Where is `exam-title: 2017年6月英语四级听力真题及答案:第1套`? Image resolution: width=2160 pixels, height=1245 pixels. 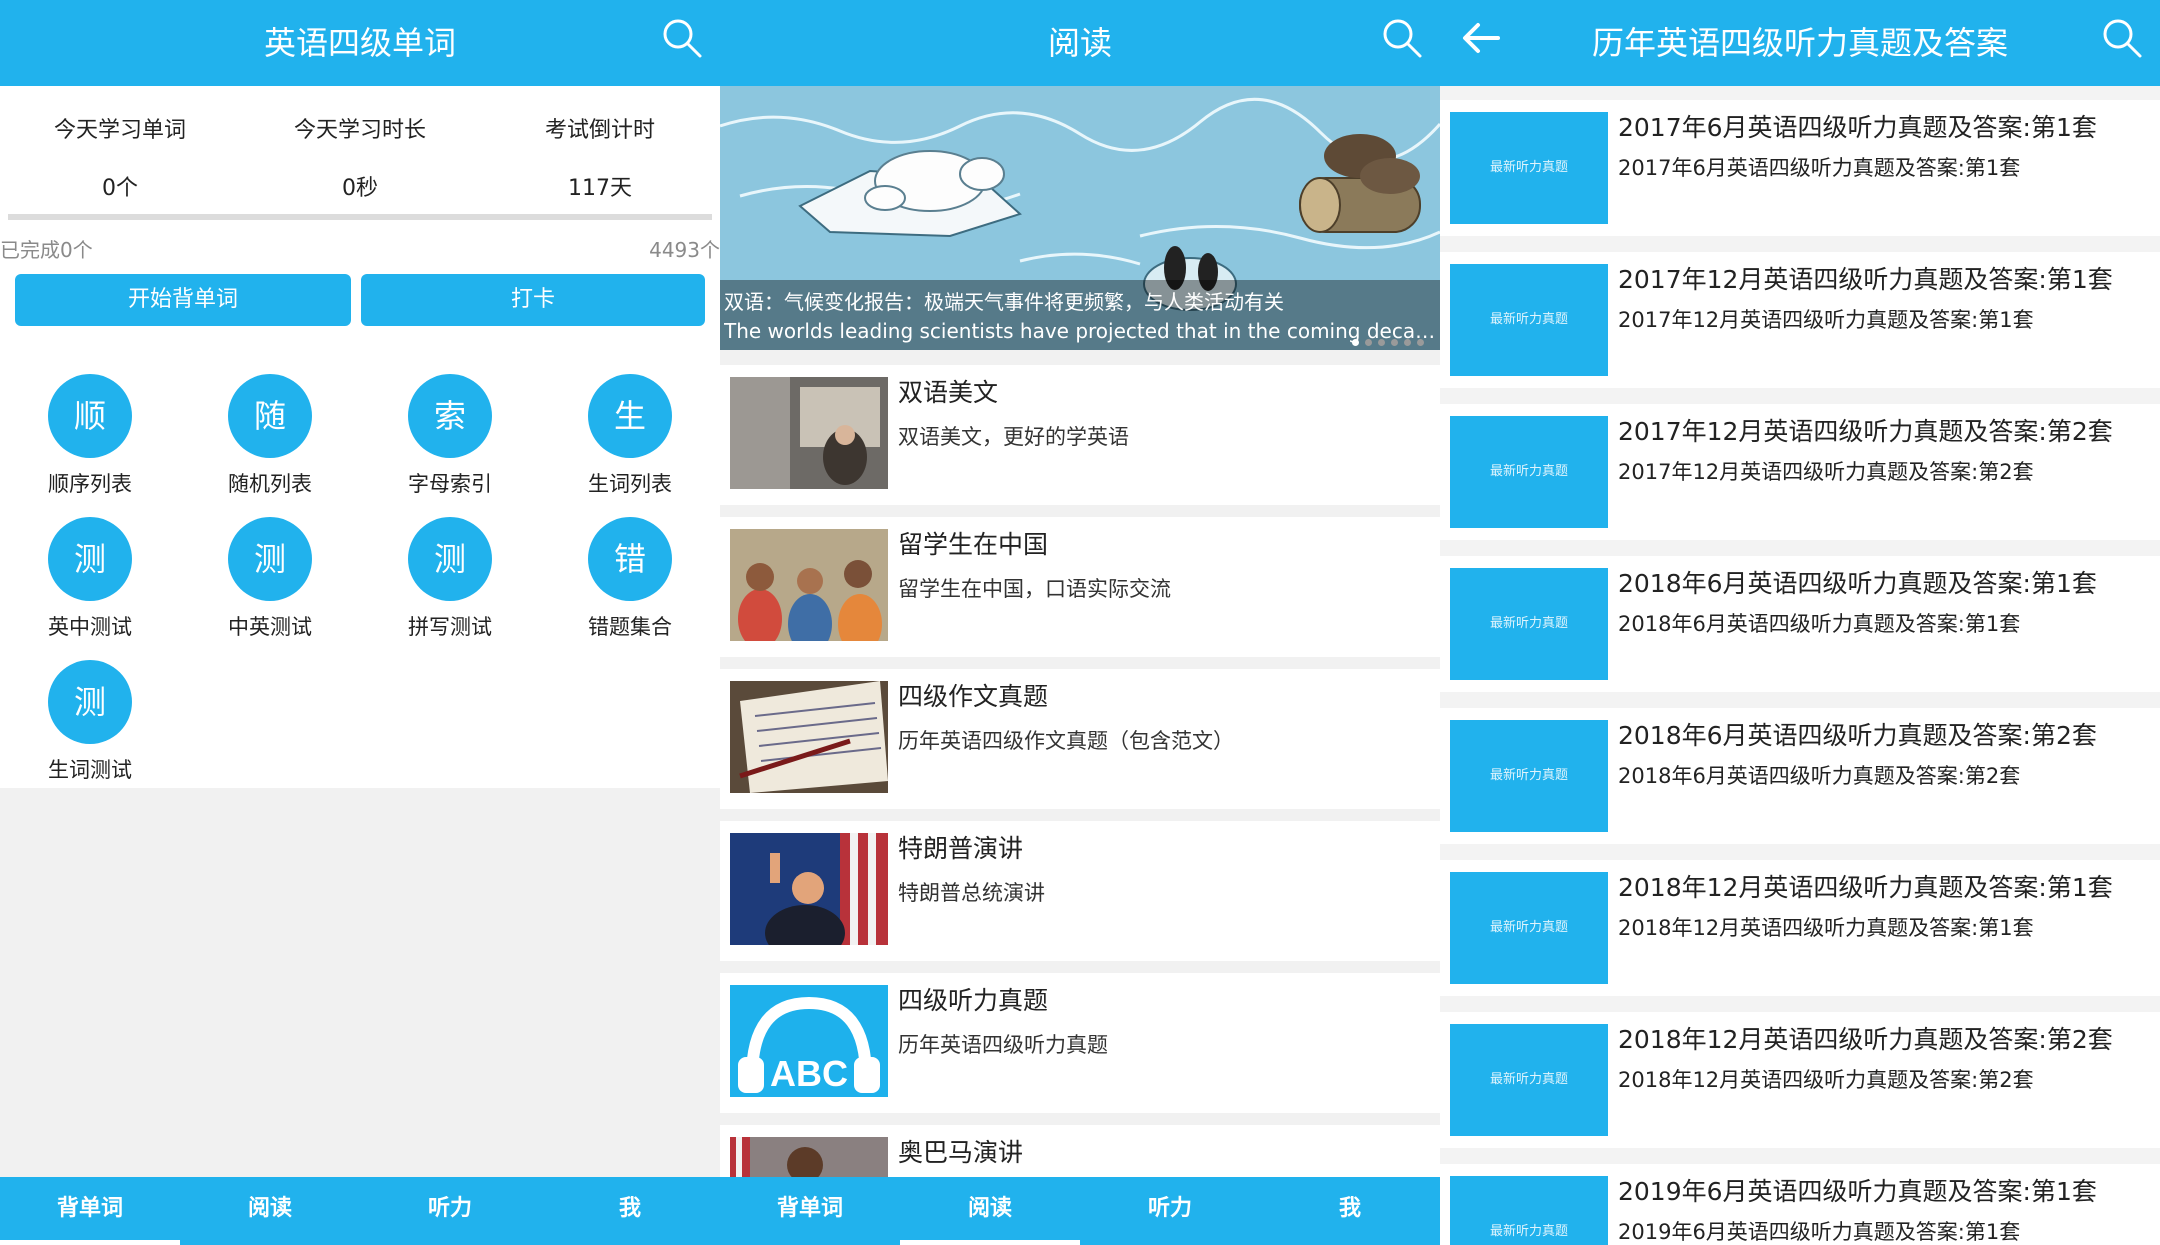 exam-title: 2017年6月英语四级听力真题及答案:第1套 is located at coordinates (1857, 127).